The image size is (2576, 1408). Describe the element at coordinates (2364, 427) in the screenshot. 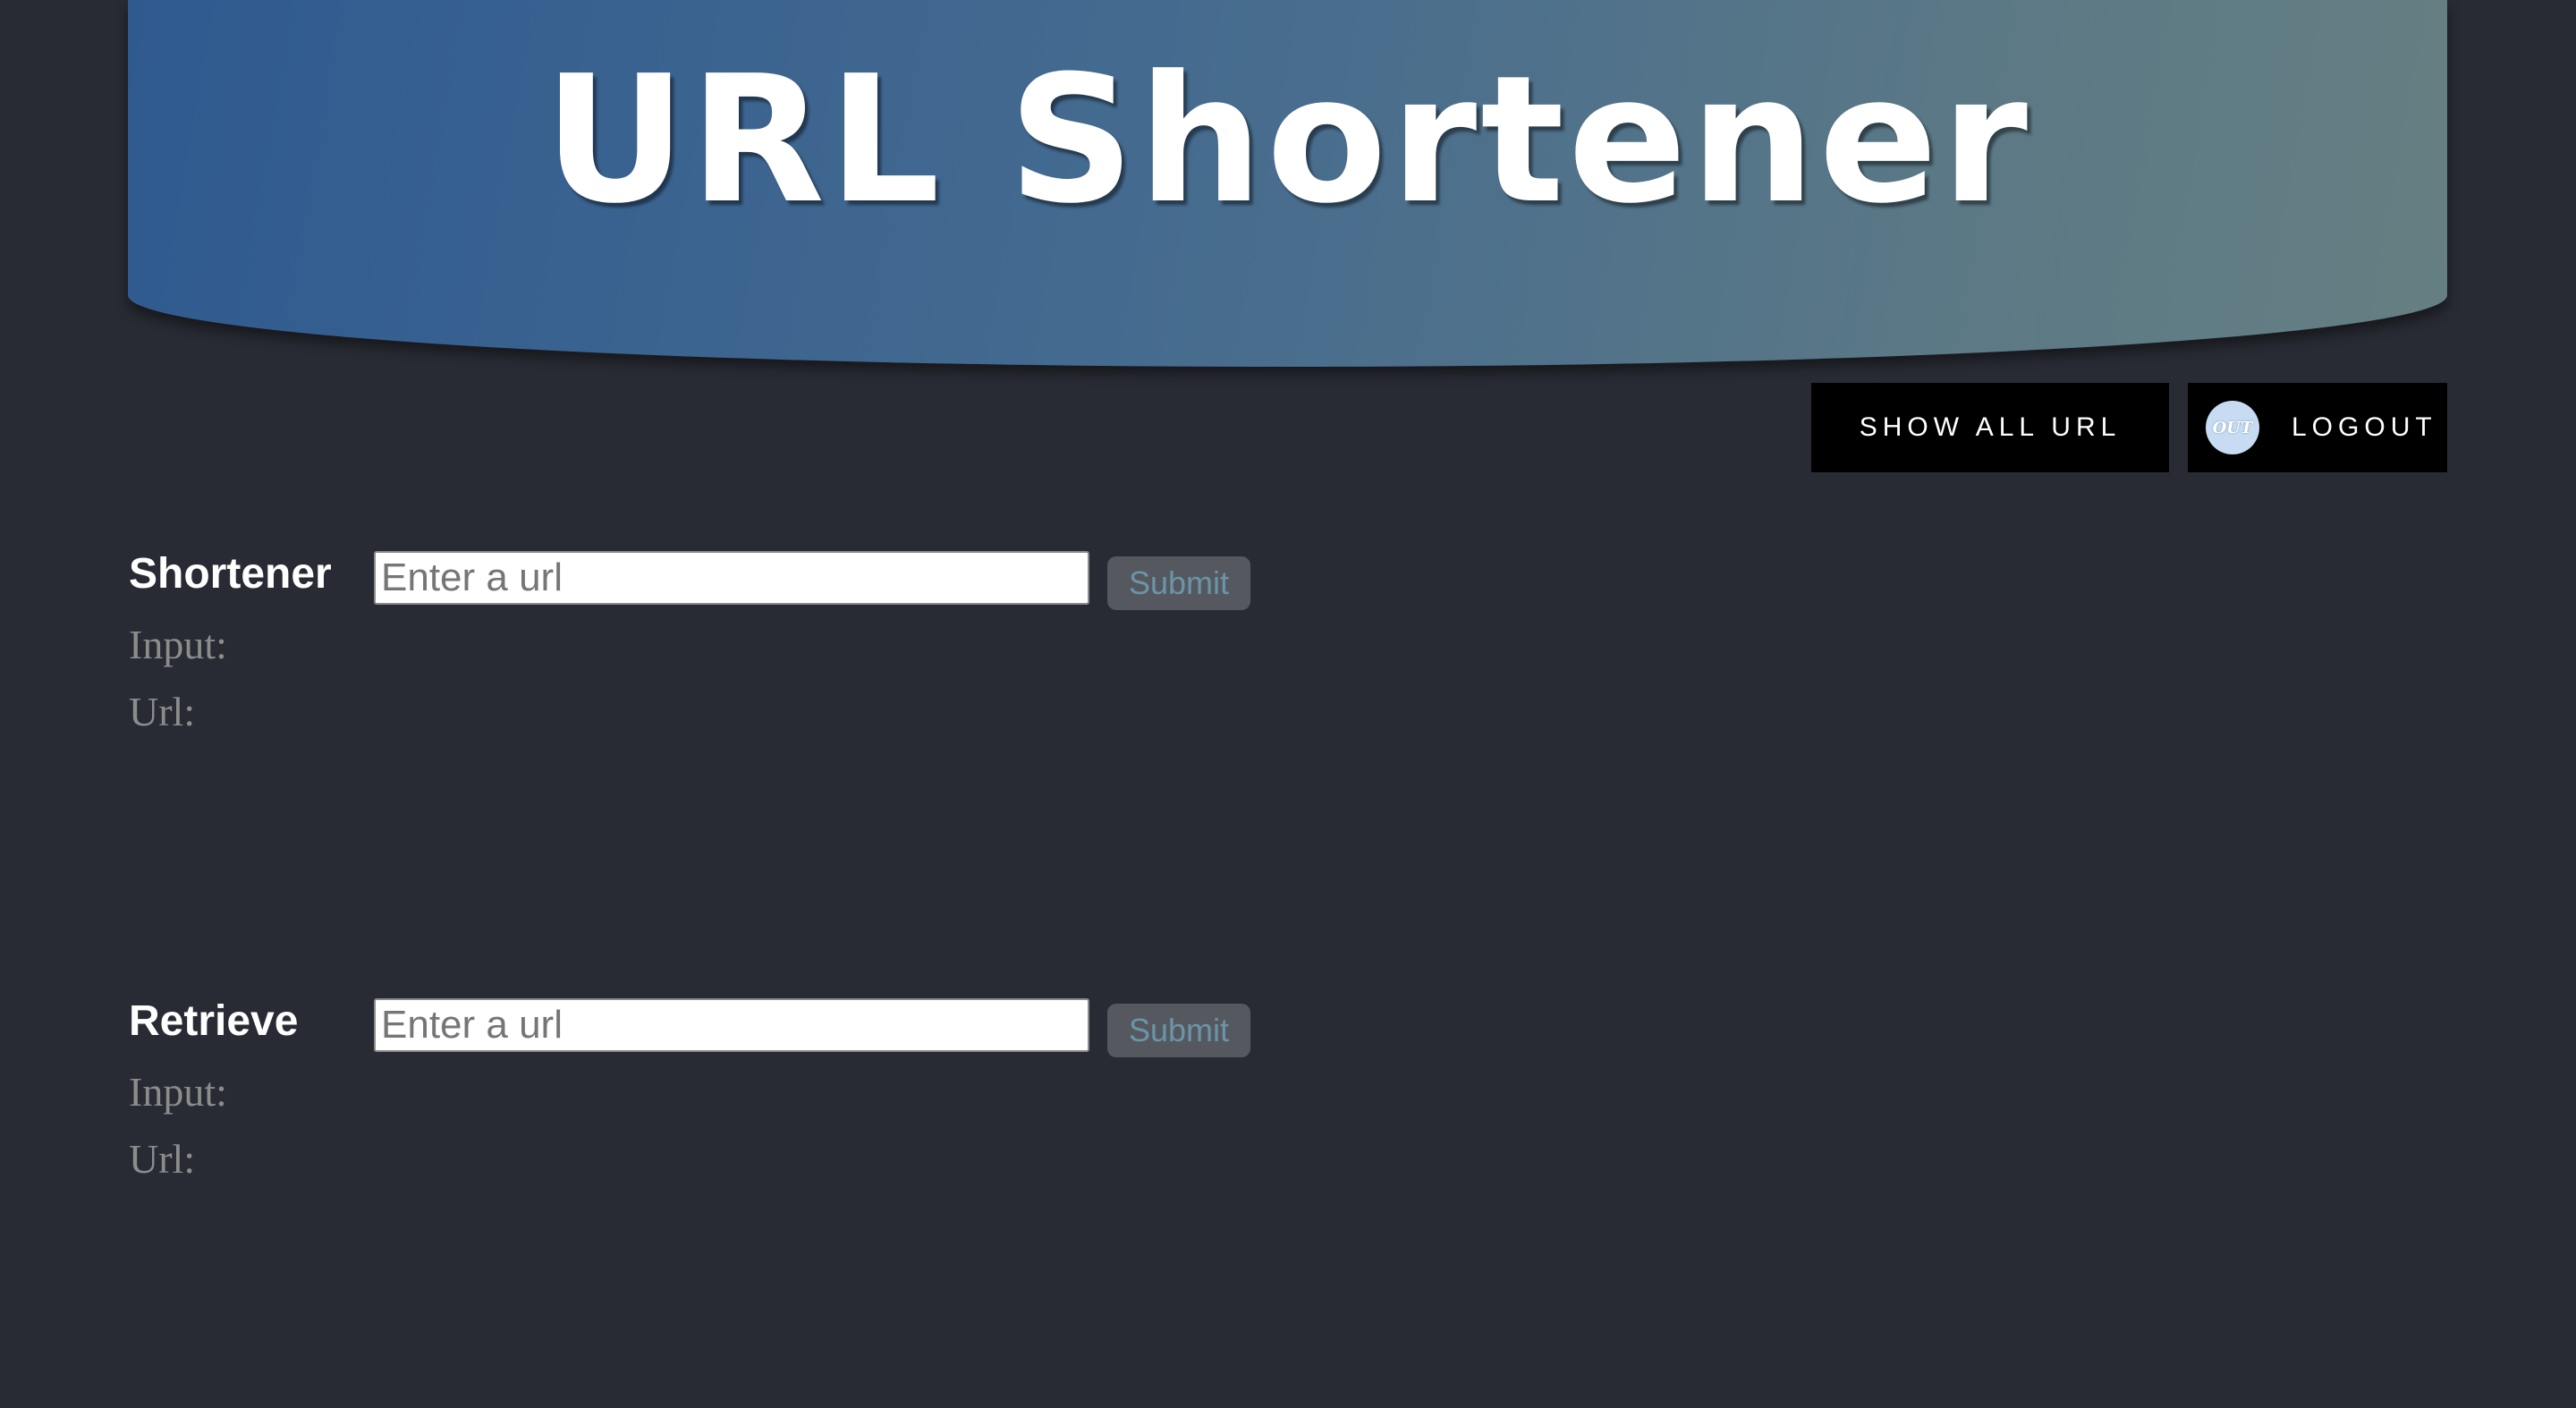

I see `logout-label: LOGOUT` at that location.